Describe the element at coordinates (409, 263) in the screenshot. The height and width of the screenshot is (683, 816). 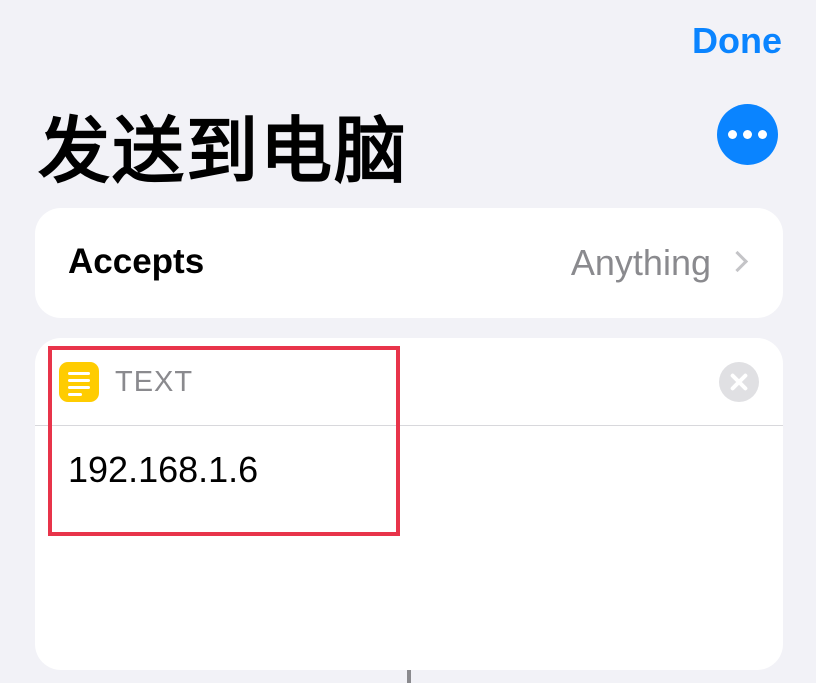
I see `accepts-row: Accepts Anything` at that location.